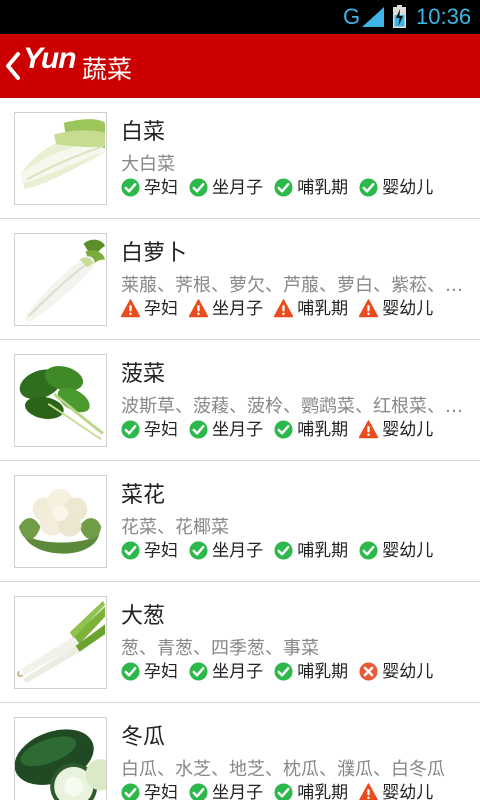  Describe the element at coordinates (60, 521) in the screenshot. I see `cauliflower-image` at that location.